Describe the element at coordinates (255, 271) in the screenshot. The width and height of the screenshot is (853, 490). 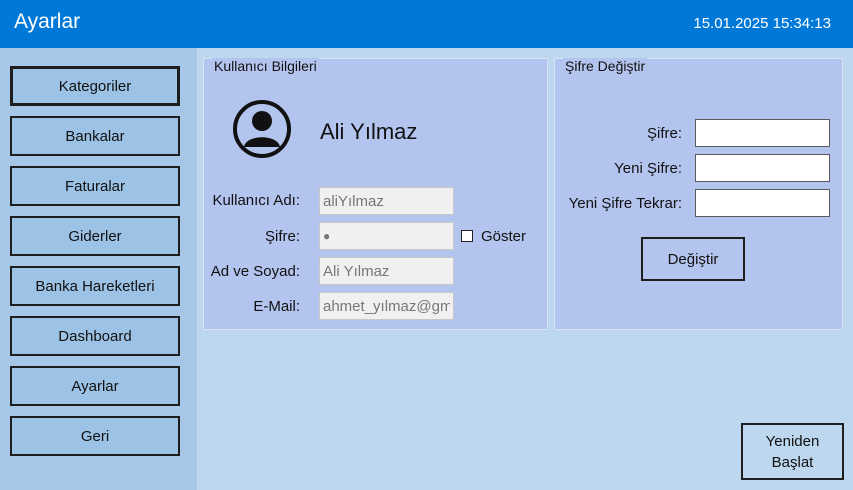
I see `fullname-label: Ad ve Soyad:` at that location.